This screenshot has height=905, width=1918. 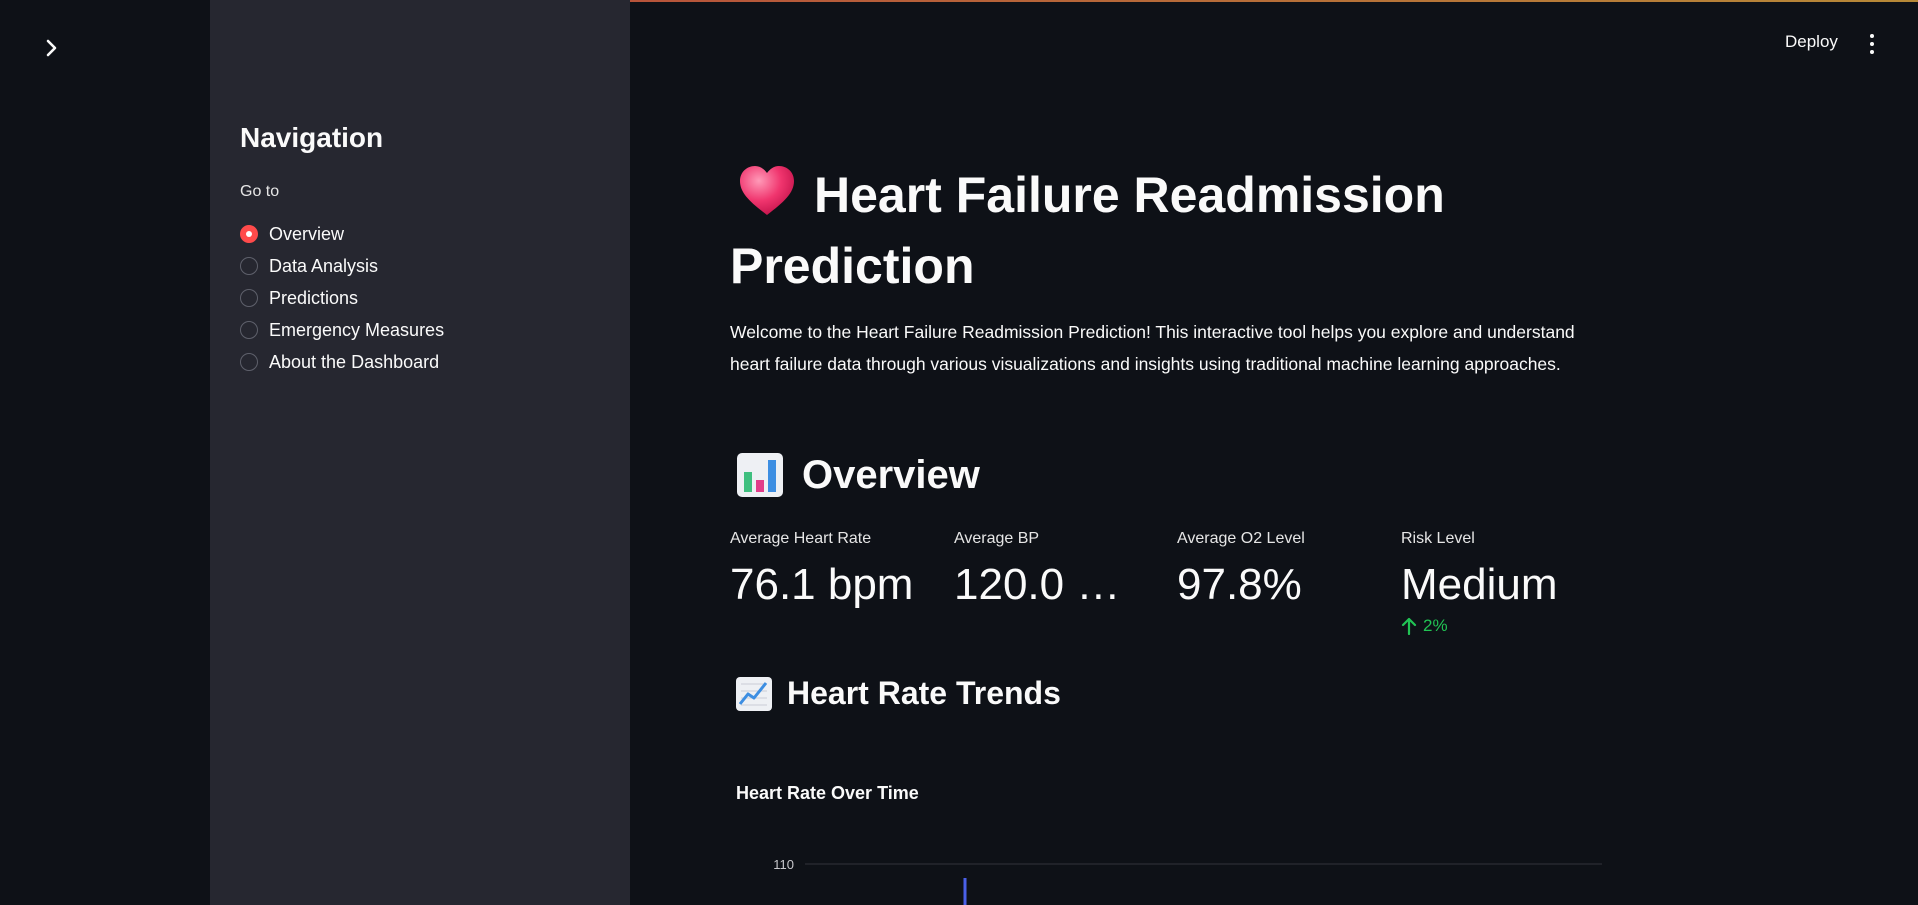 I want to click on chevron-right-icon, so click(x=51, y=48).